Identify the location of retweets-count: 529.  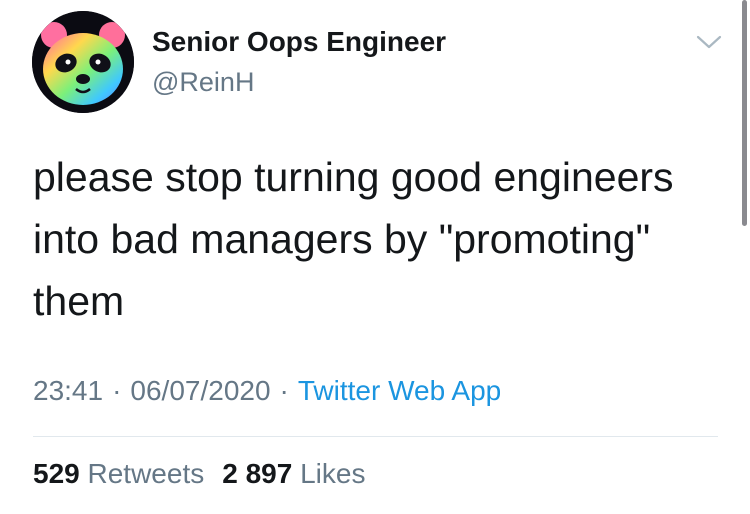
(56, 473).